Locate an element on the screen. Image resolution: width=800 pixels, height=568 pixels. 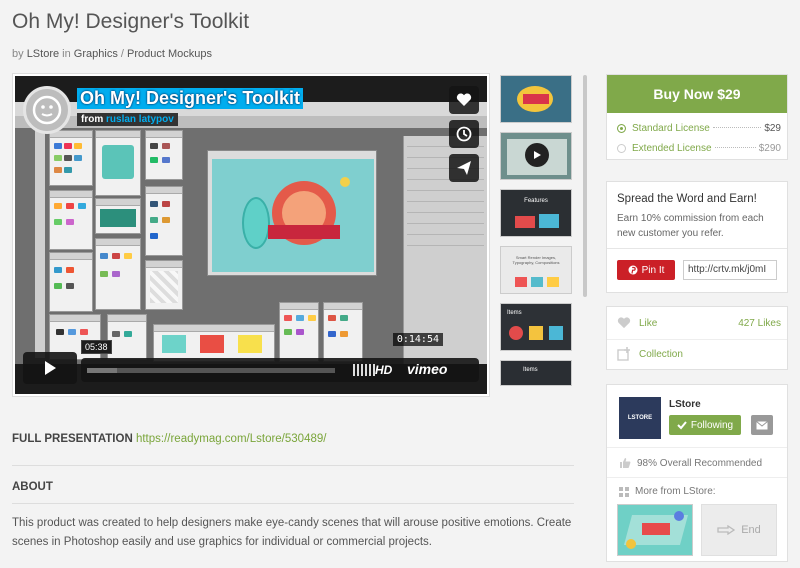
message-seller-button is located at coordinates (762, 425).